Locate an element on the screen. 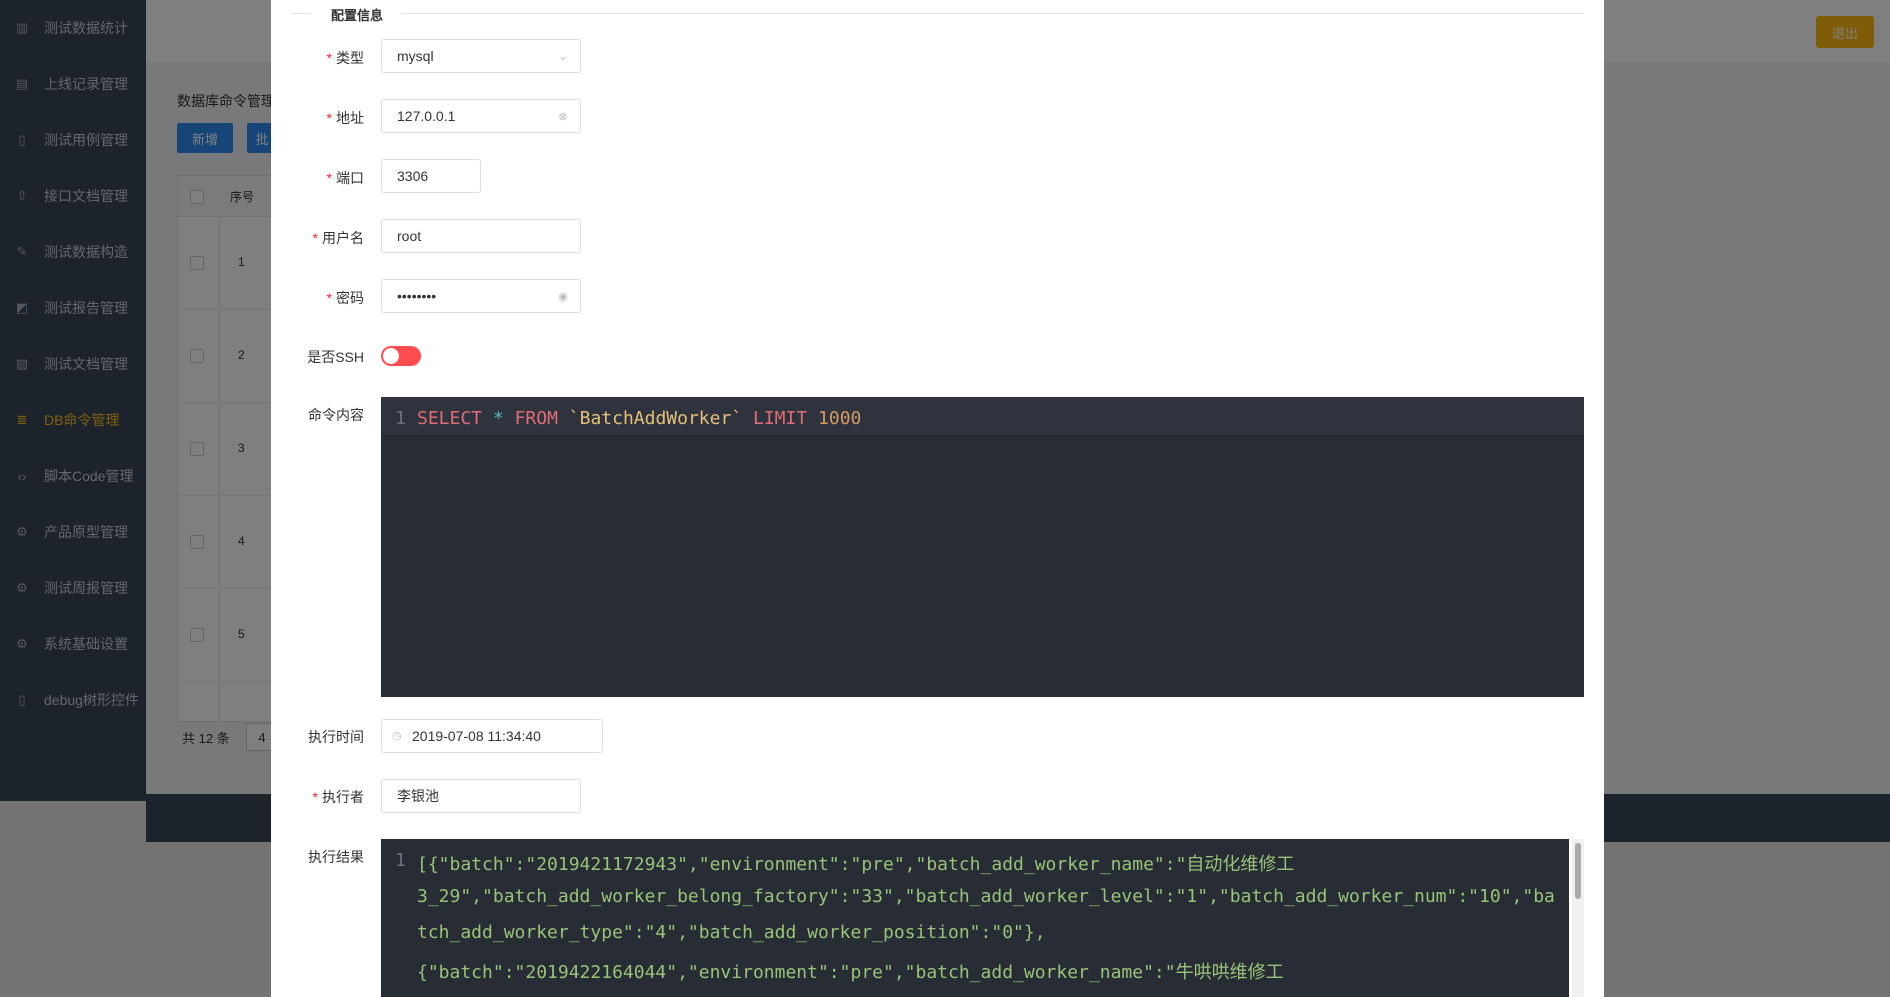  port-label: * 端口 is located at coordinates (345, 178).